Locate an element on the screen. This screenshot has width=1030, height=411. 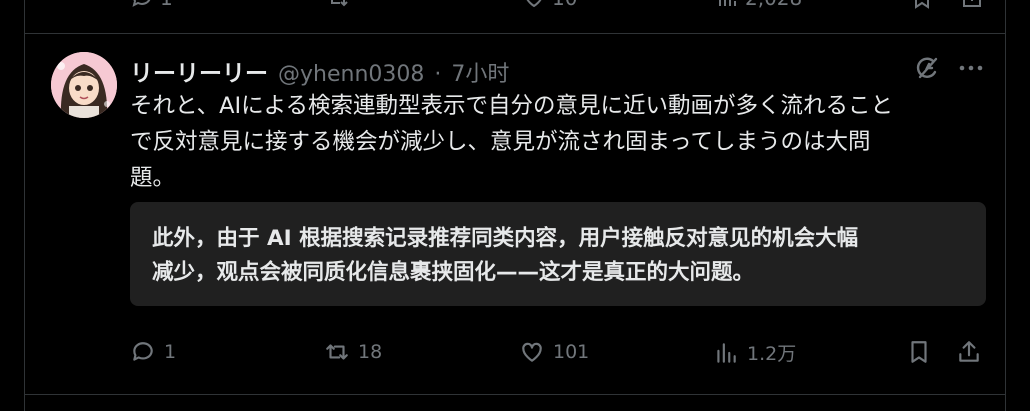
view-count: 1.2万 is located at coordinates (772, 354).